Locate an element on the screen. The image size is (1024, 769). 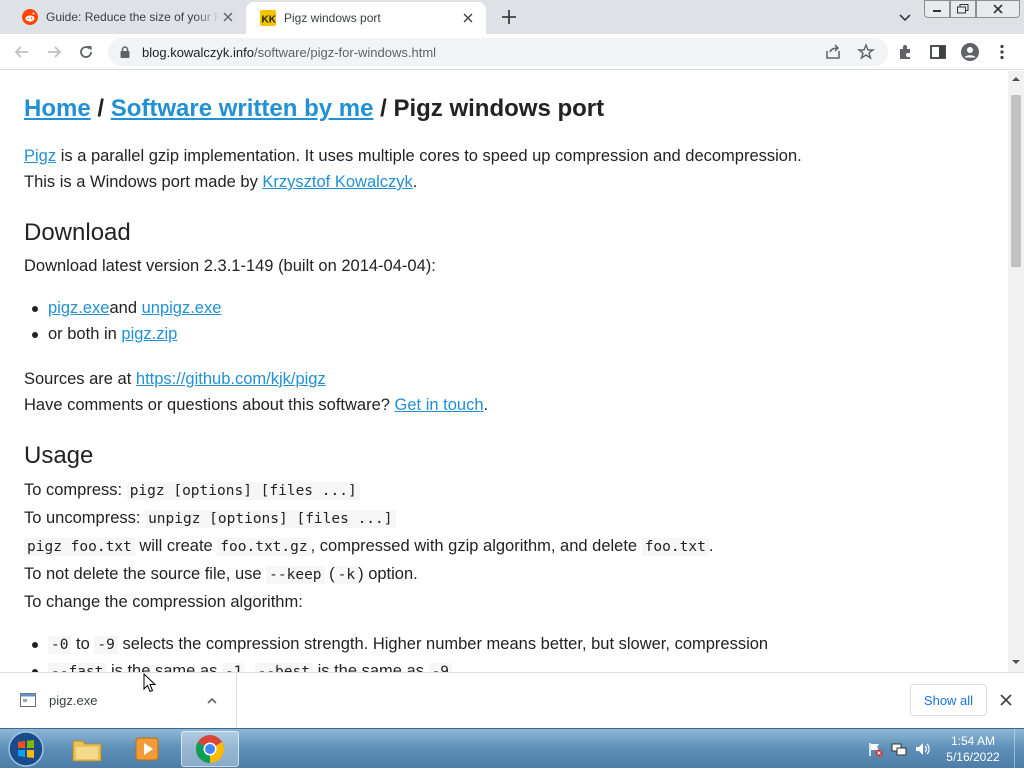
windows-taskbar: 1:54 AM 5/16/2022 is located at coordinates (512, 748).